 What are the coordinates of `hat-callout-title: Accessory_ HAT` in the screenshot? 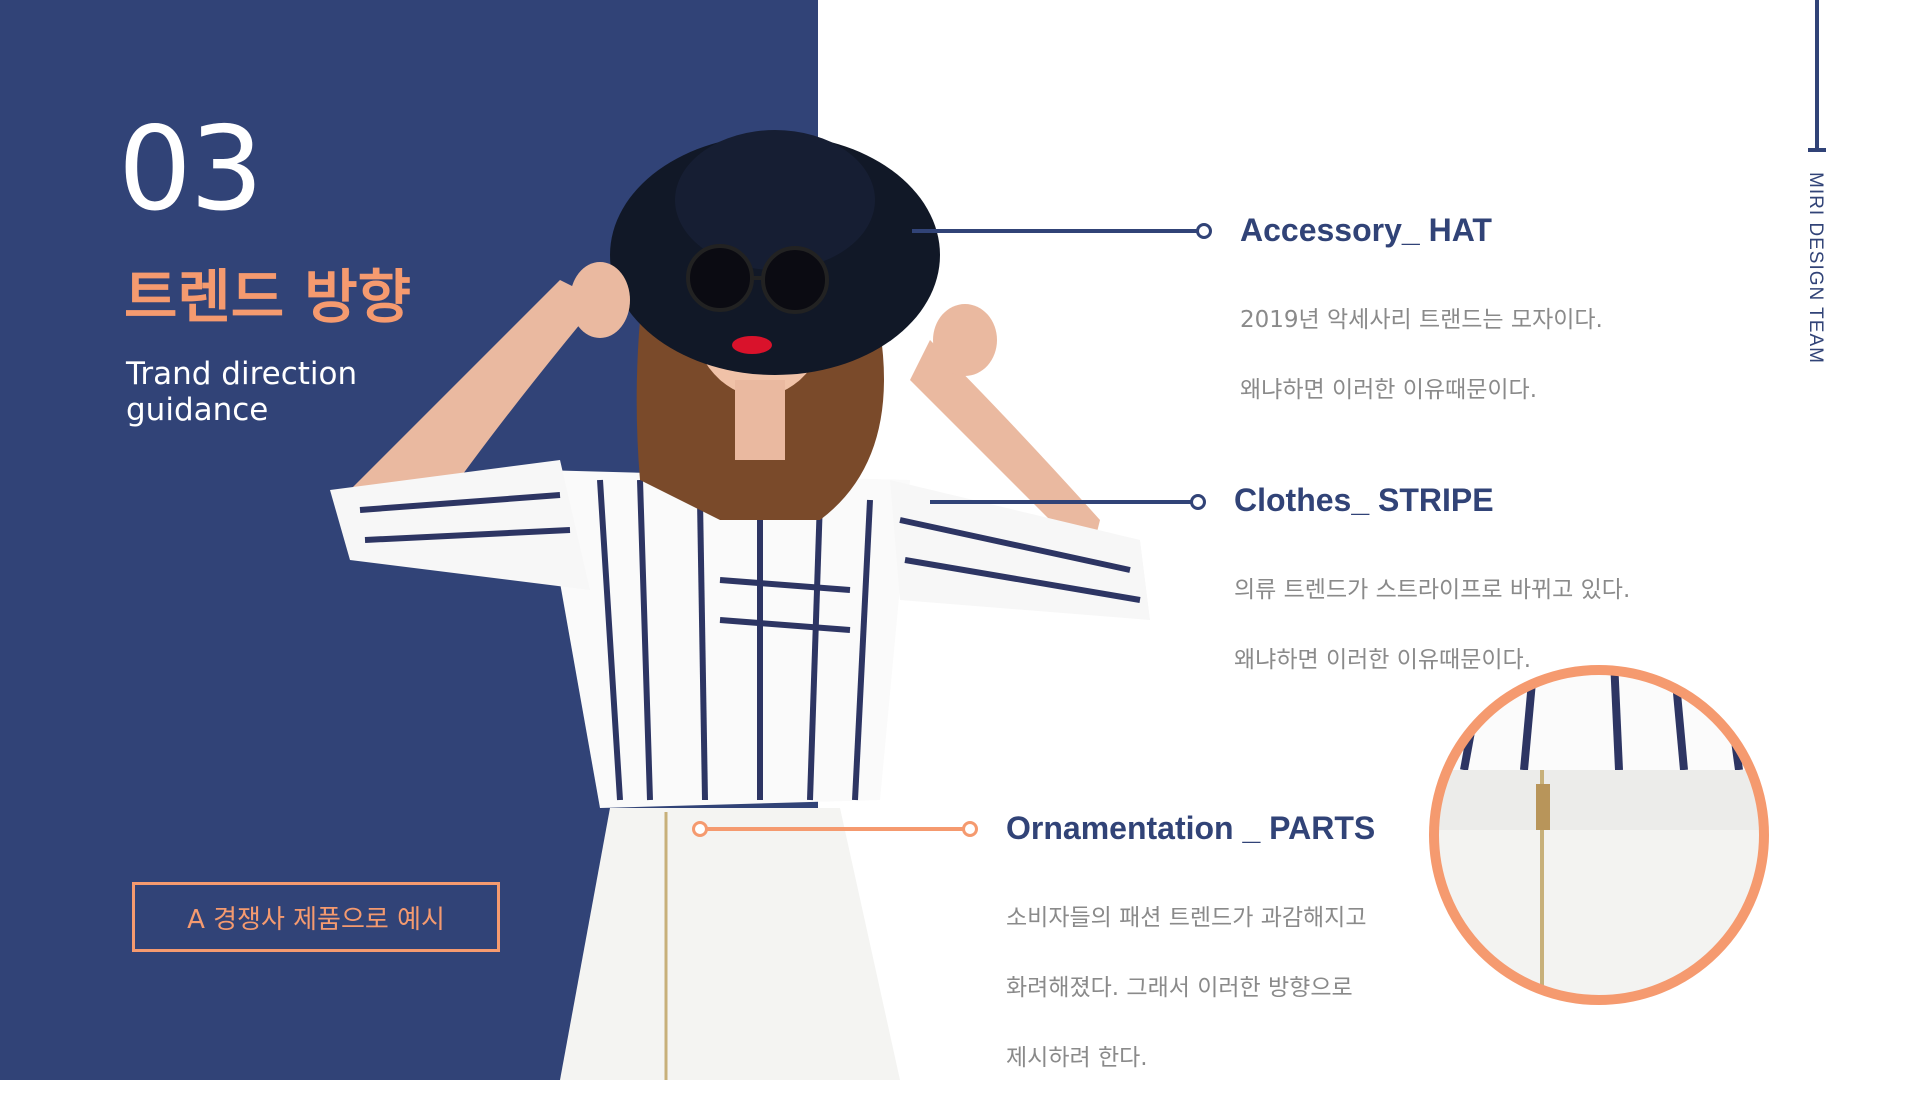 It's located at (1366, 230).